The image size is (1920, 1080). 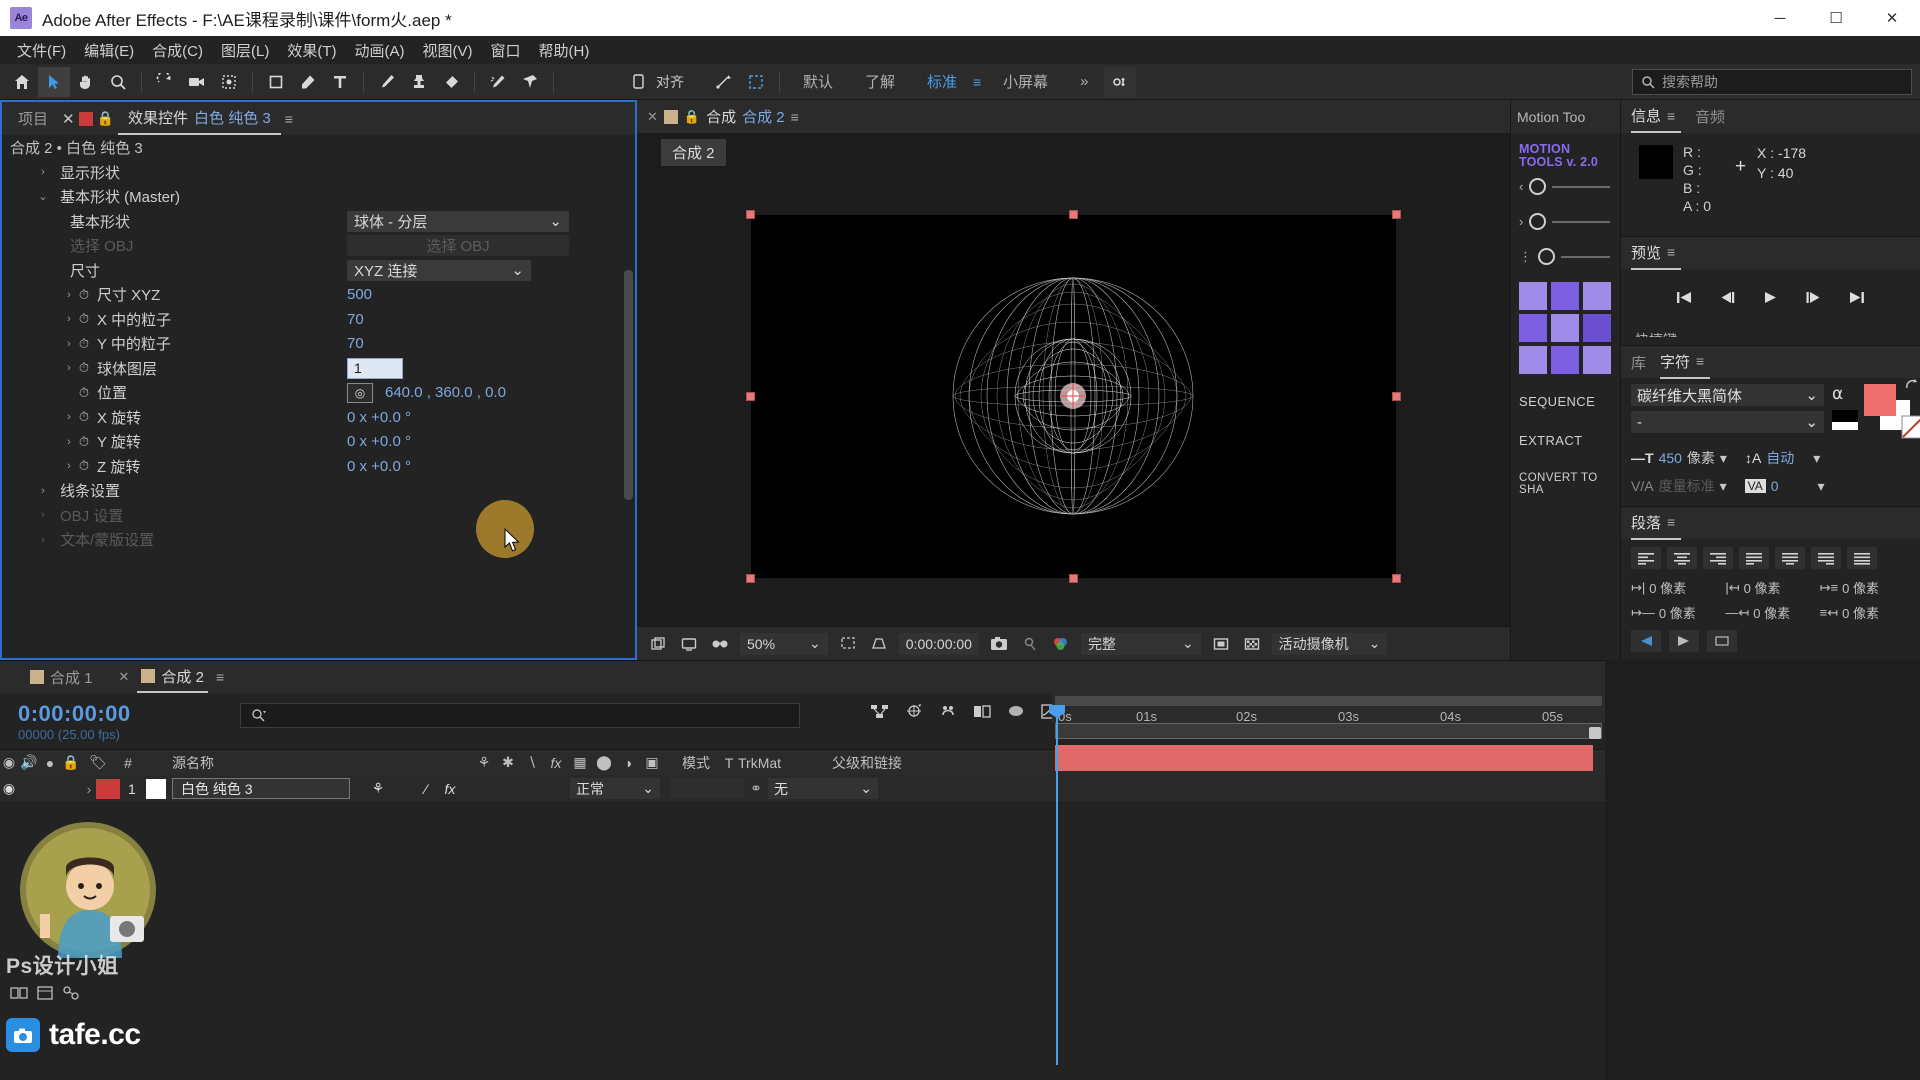 What do you see at coordinates (379, 50) in the screenshot?
I see `menu-animation: 动画(A)` at bounding box center [379, 50].